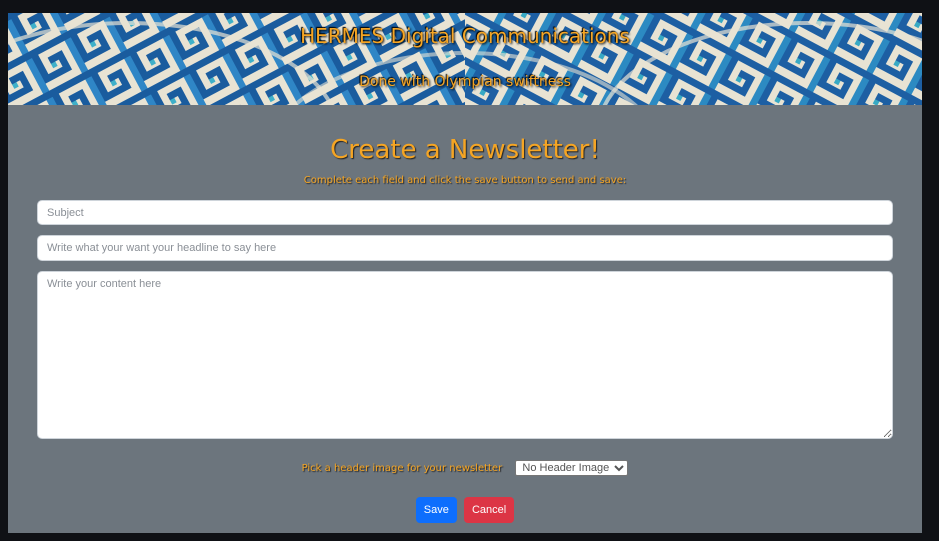  What do you see at coordinates (402, 468) in the screenshot?
I see `header-image-label: Pick a header image for your newsletter` at bounding box center [402, 468].